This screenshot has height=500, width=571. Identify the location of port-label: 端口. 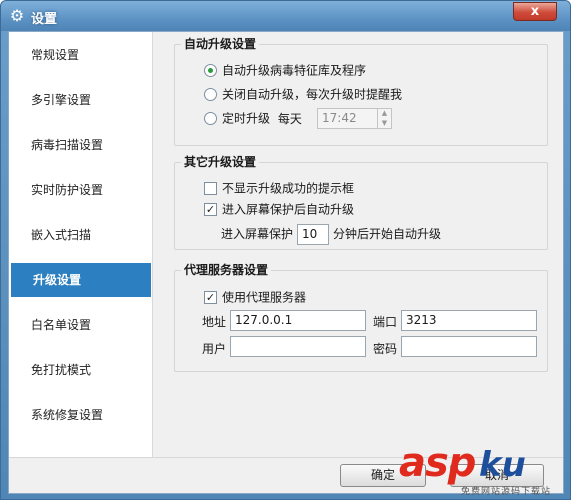
(385, 322).